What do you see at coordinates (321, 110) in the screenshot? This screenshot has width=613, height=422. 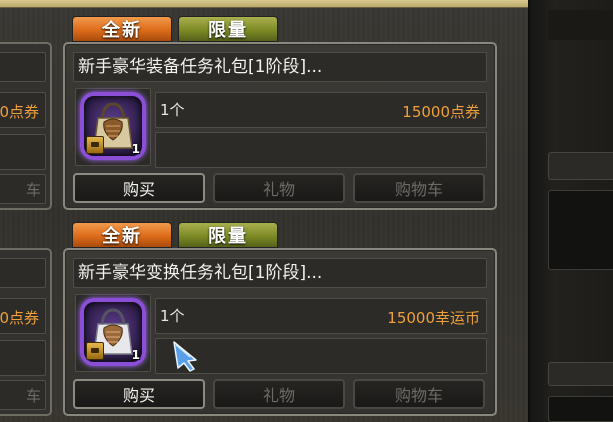 I see `item-price-row: 1个 15000点券` at bounding box center [321, 110].